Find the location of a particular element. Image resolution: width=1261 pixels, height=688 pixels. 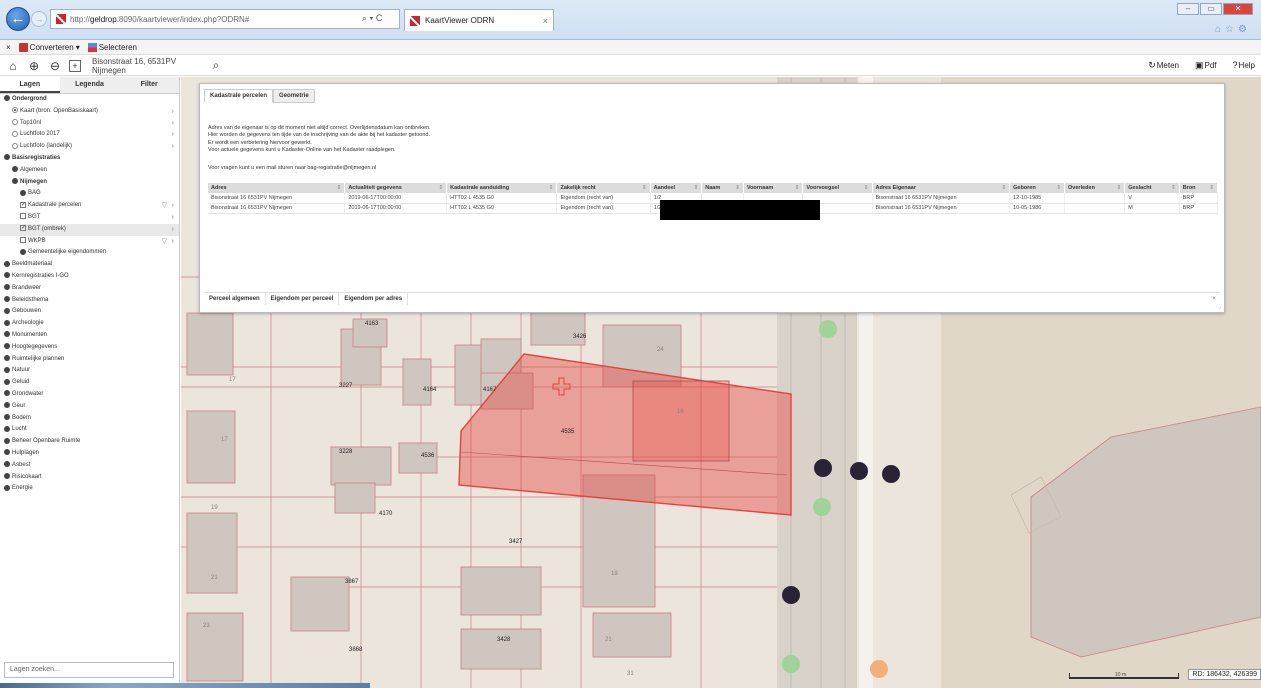

layer-item: Monumenten is located at coordinates (89, 336).